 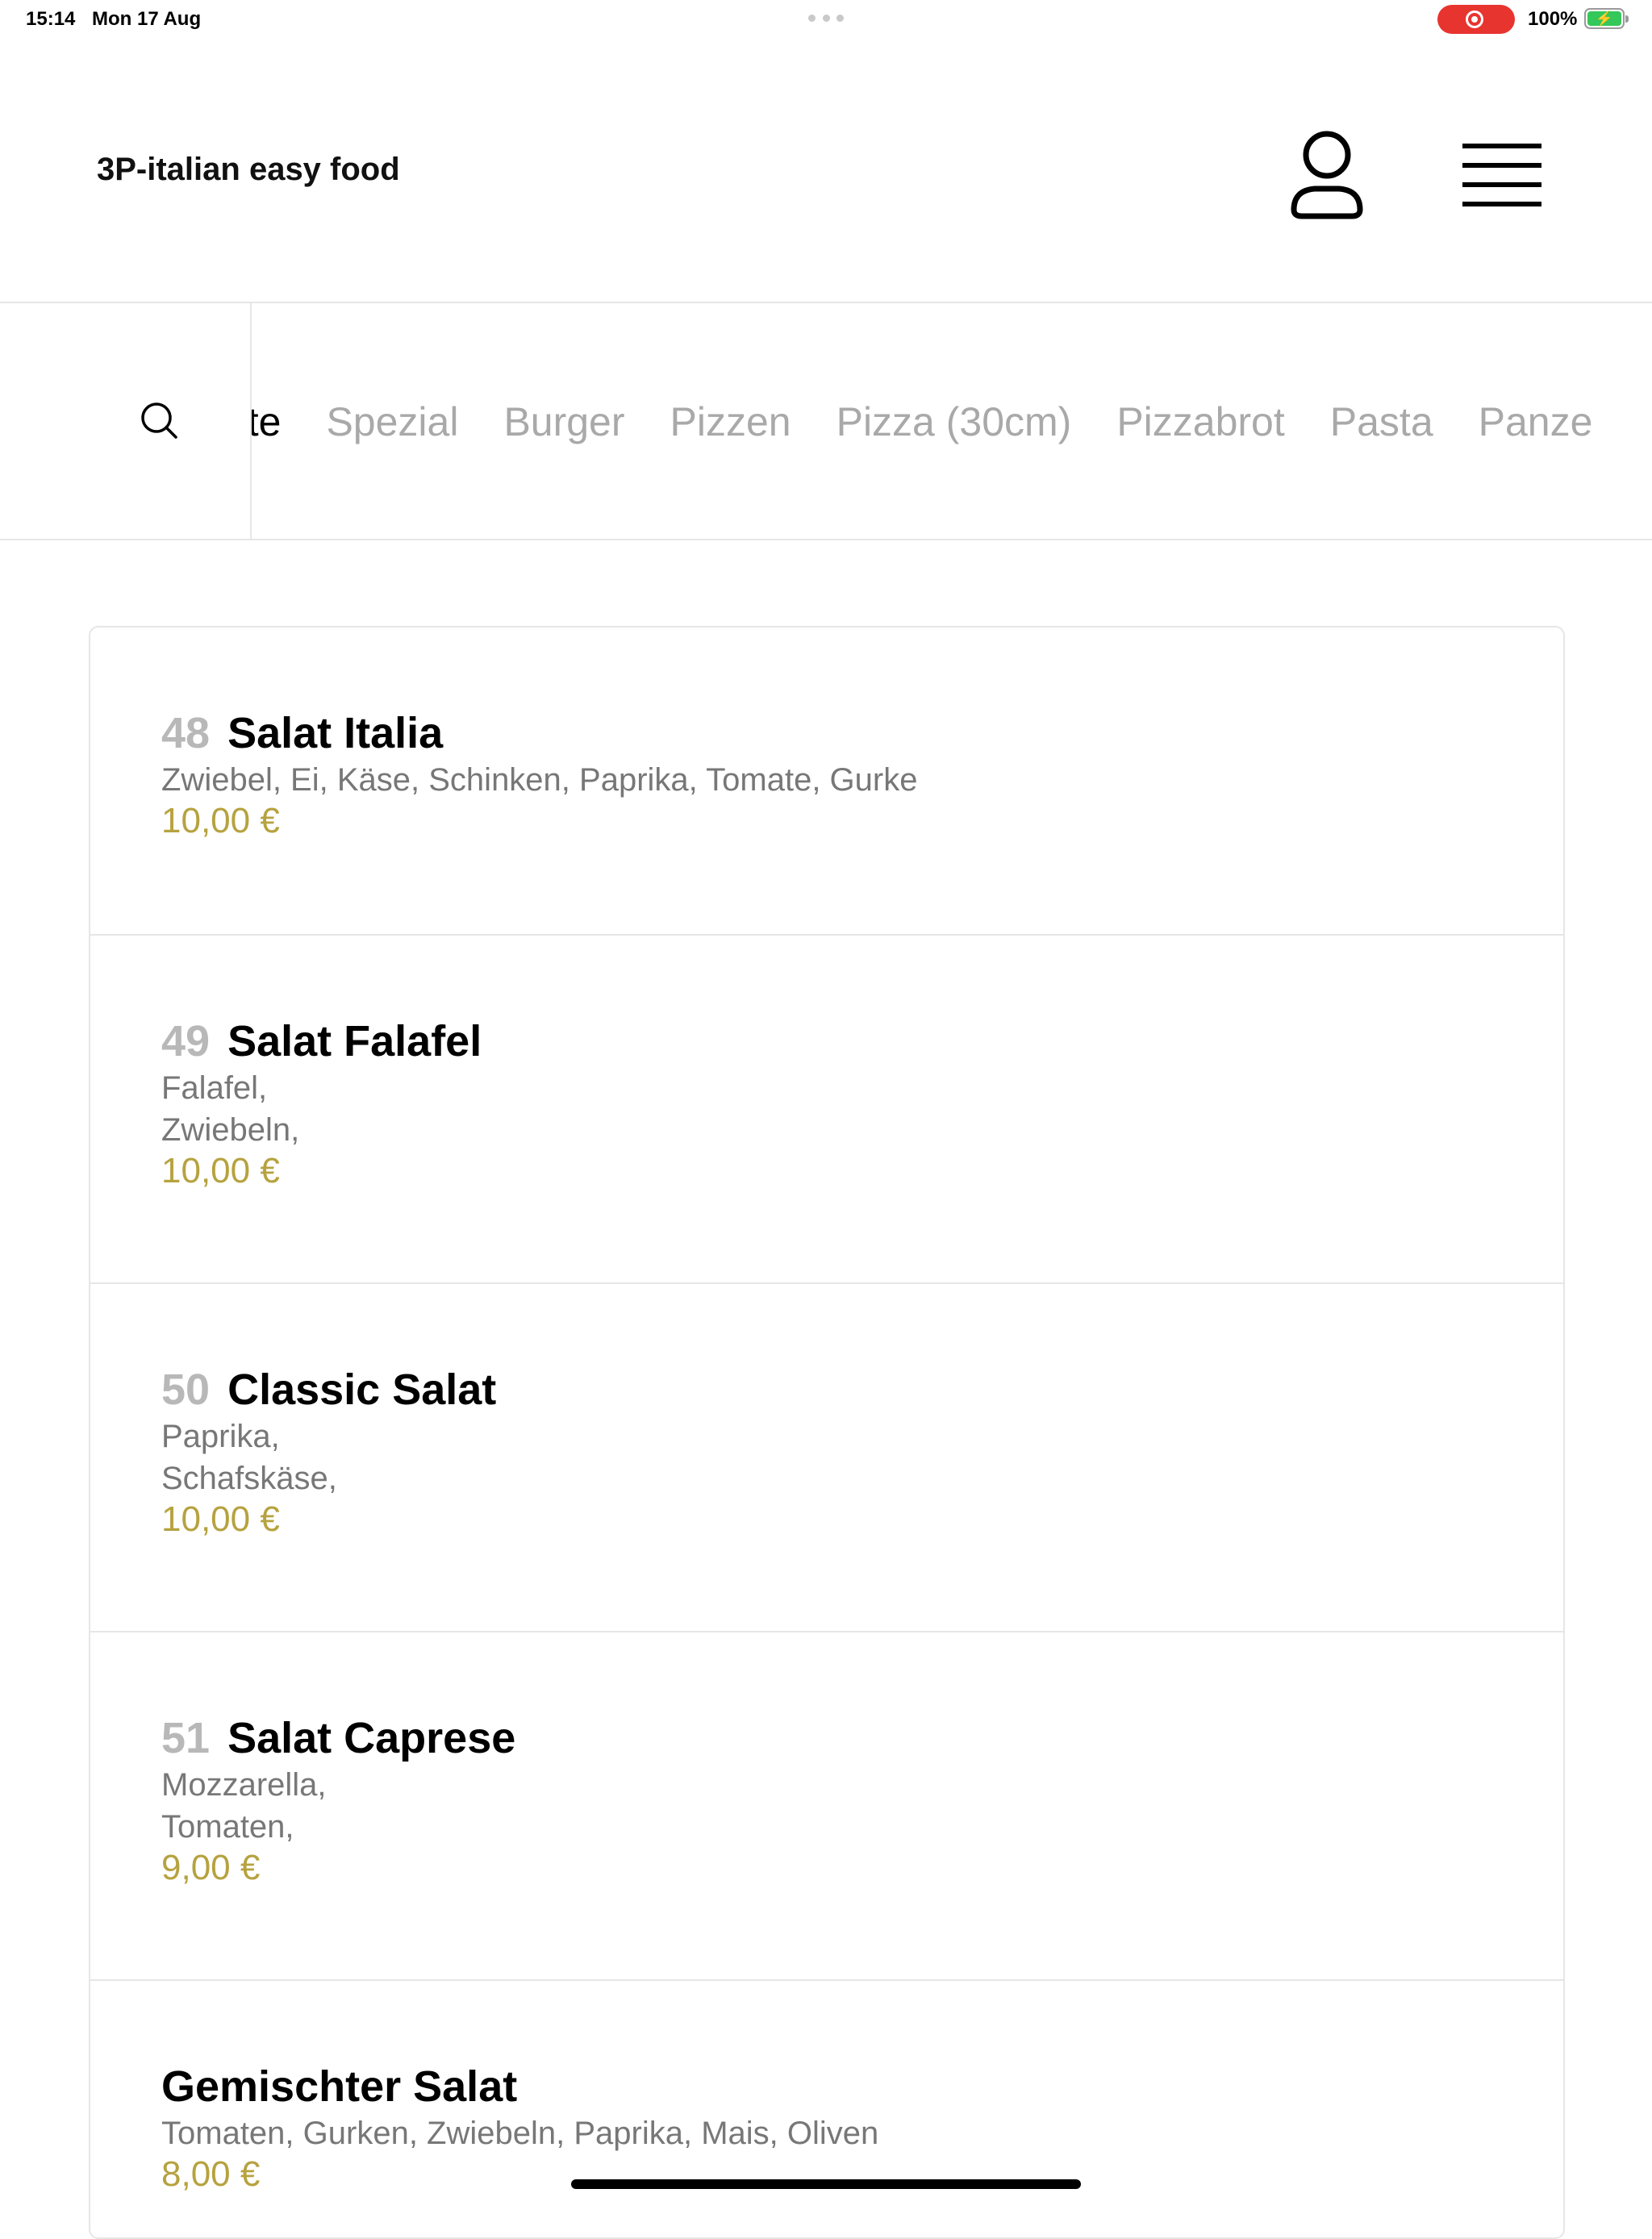 I want to click on menu-item-header: 50 Classic Salat, so click(x=862, y=1390).